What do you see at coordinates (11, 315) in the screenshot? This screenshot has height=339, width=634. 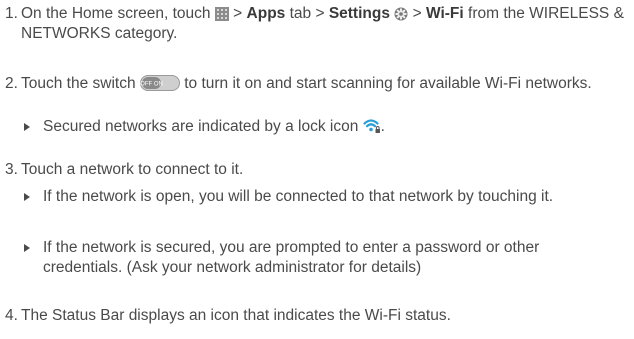 I see `step-number: 4.` at bounding box center [11, 315].